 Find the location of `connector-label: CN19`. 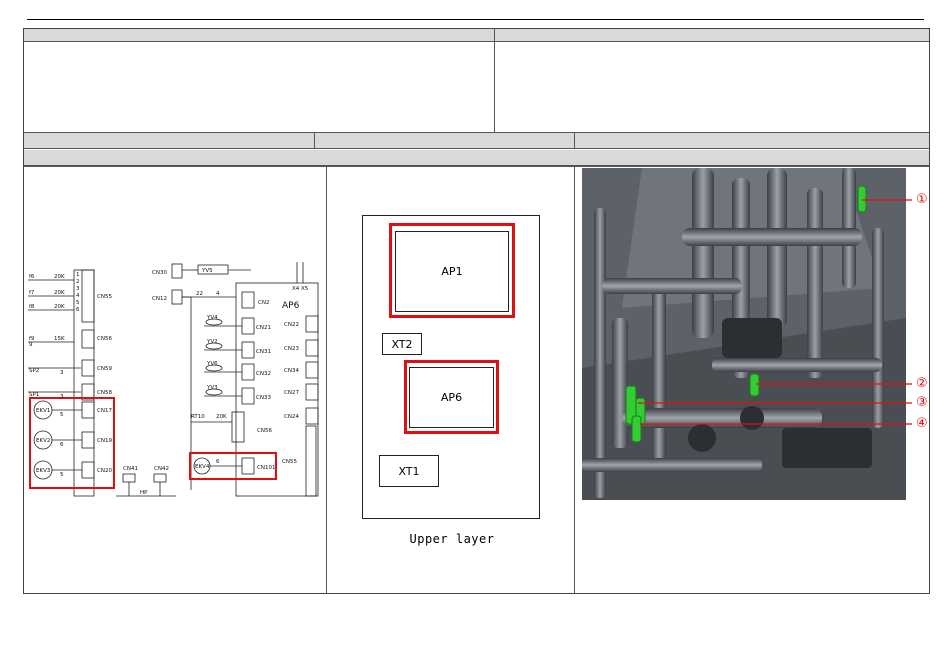

connector-label: CN19 is located at coordinates (104, 441).